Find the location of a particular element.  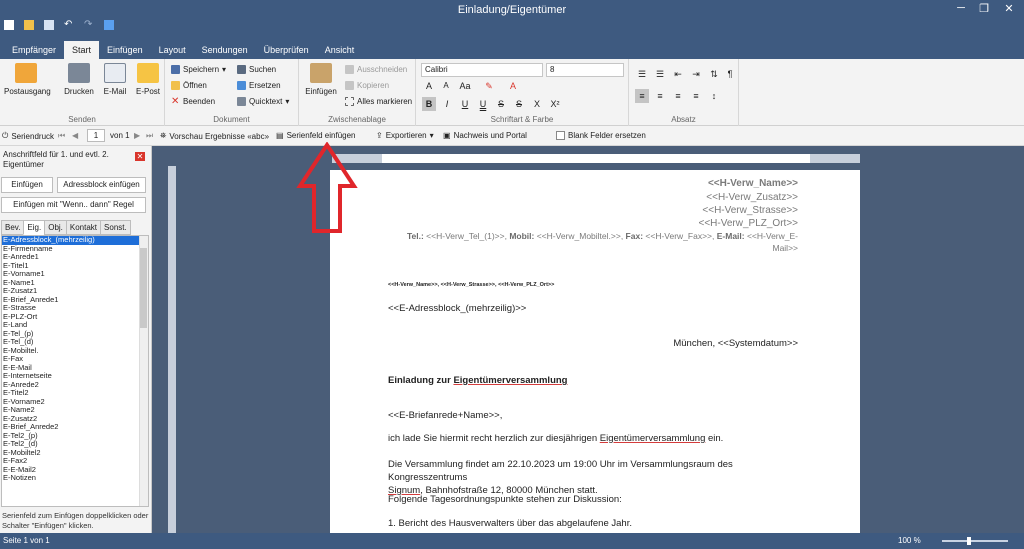

tab-einfuegen: Einfügen is located at coordinates (125, 50).